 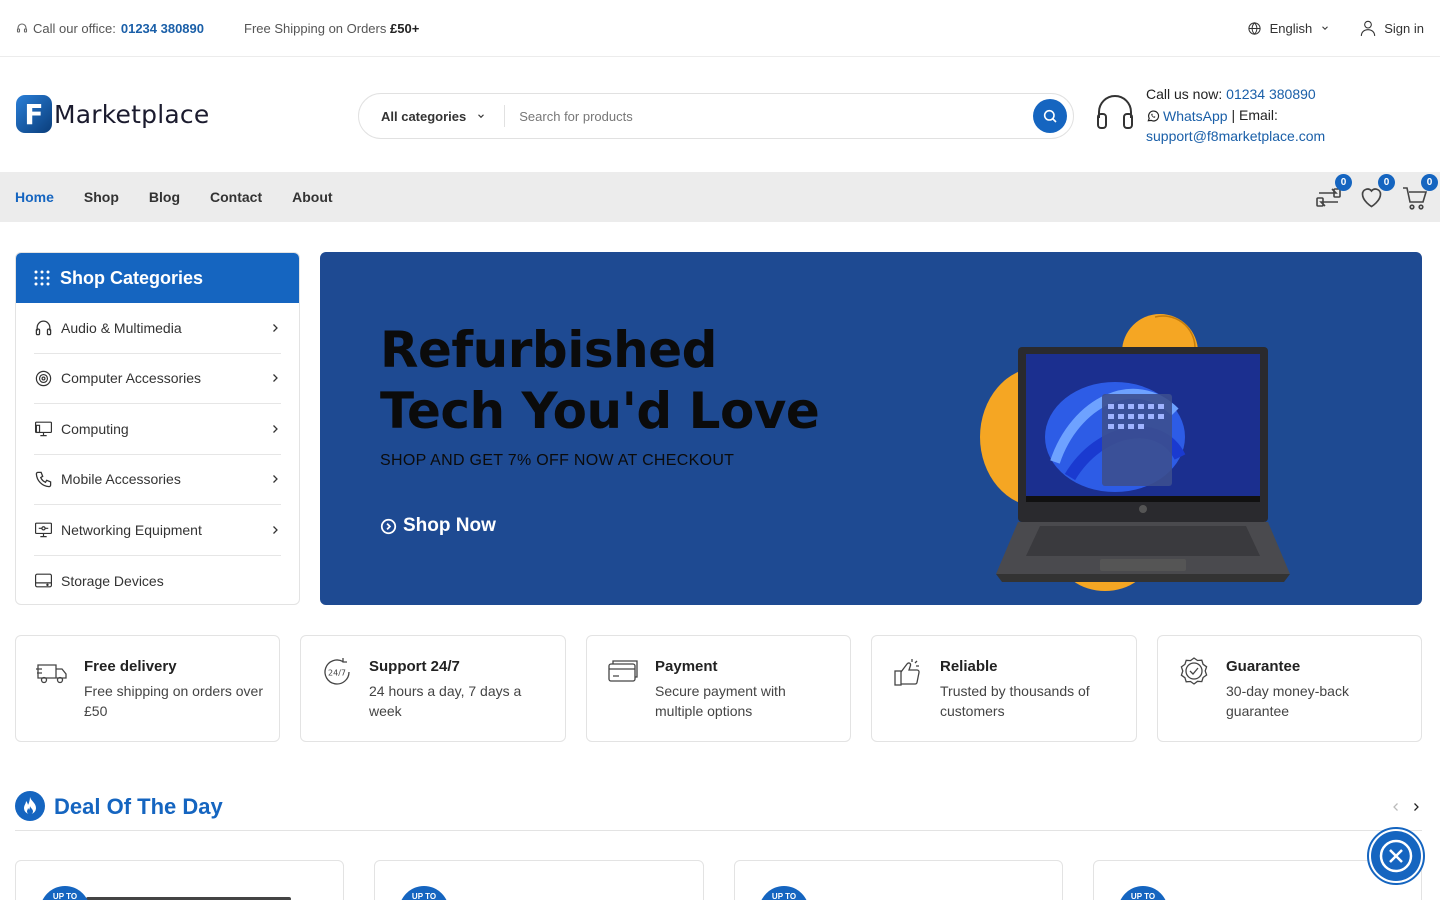 I want to click on compare-button: 0, so click(x=1333, y=192).